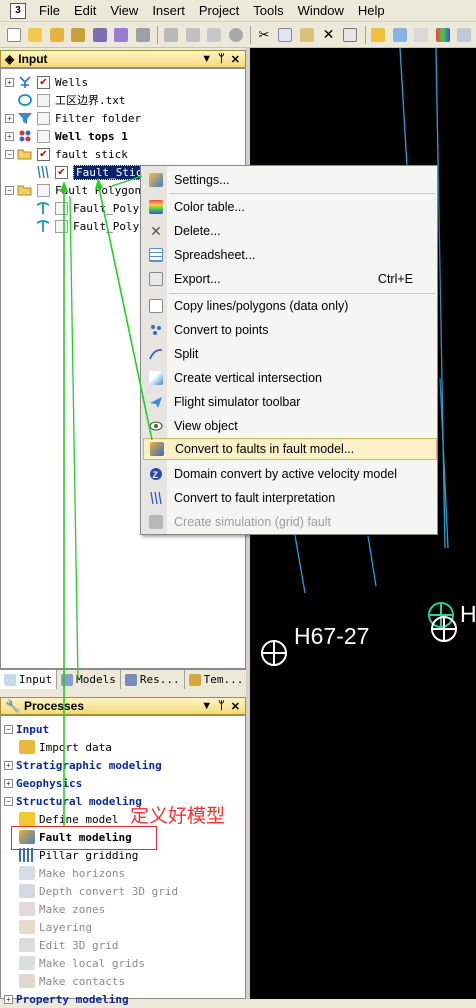  What do you see at coordinates (106, 500) in the screenshot?
I see `guide-arrows-overlay` at bounding box center [106, 500].